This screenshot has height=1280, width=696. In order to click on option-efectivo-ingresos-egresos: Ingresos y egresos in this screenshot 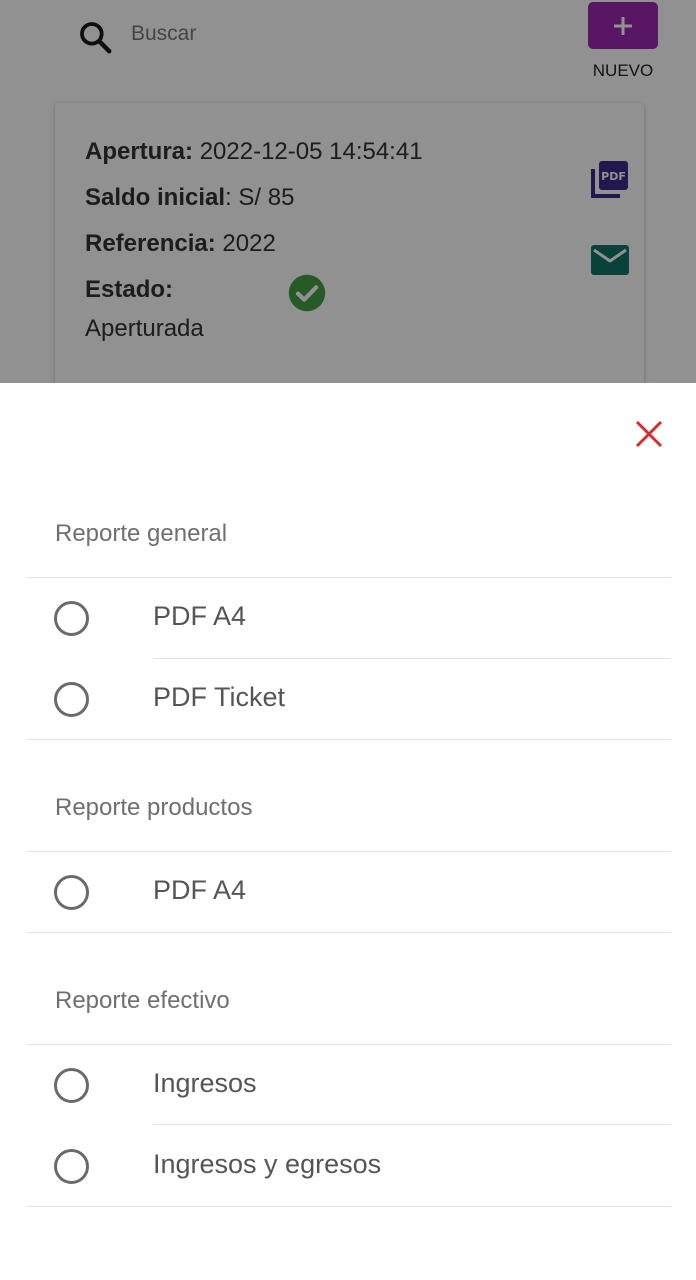, I will do `click(349, 1166)`.